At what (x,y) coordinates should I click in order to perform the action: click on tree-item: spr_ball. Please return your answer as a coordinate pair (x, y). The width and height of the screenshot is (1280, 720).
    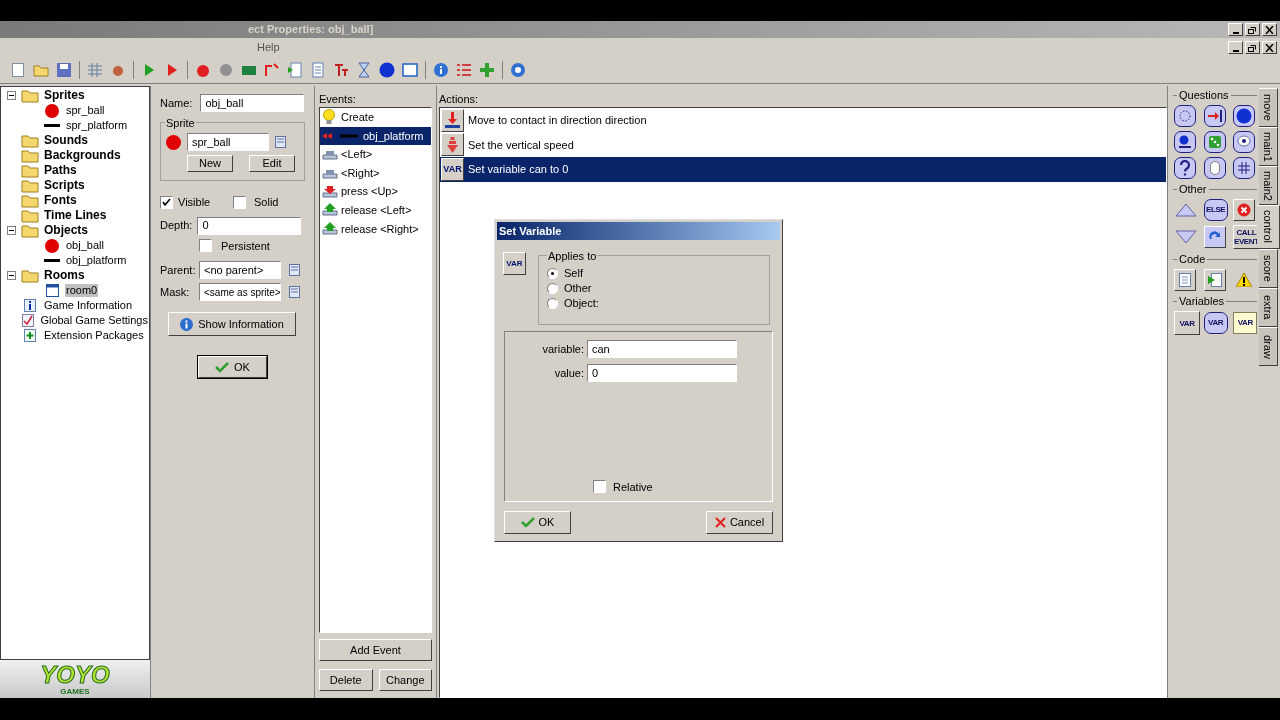
    Looking at the image, I should click on (85, 110).